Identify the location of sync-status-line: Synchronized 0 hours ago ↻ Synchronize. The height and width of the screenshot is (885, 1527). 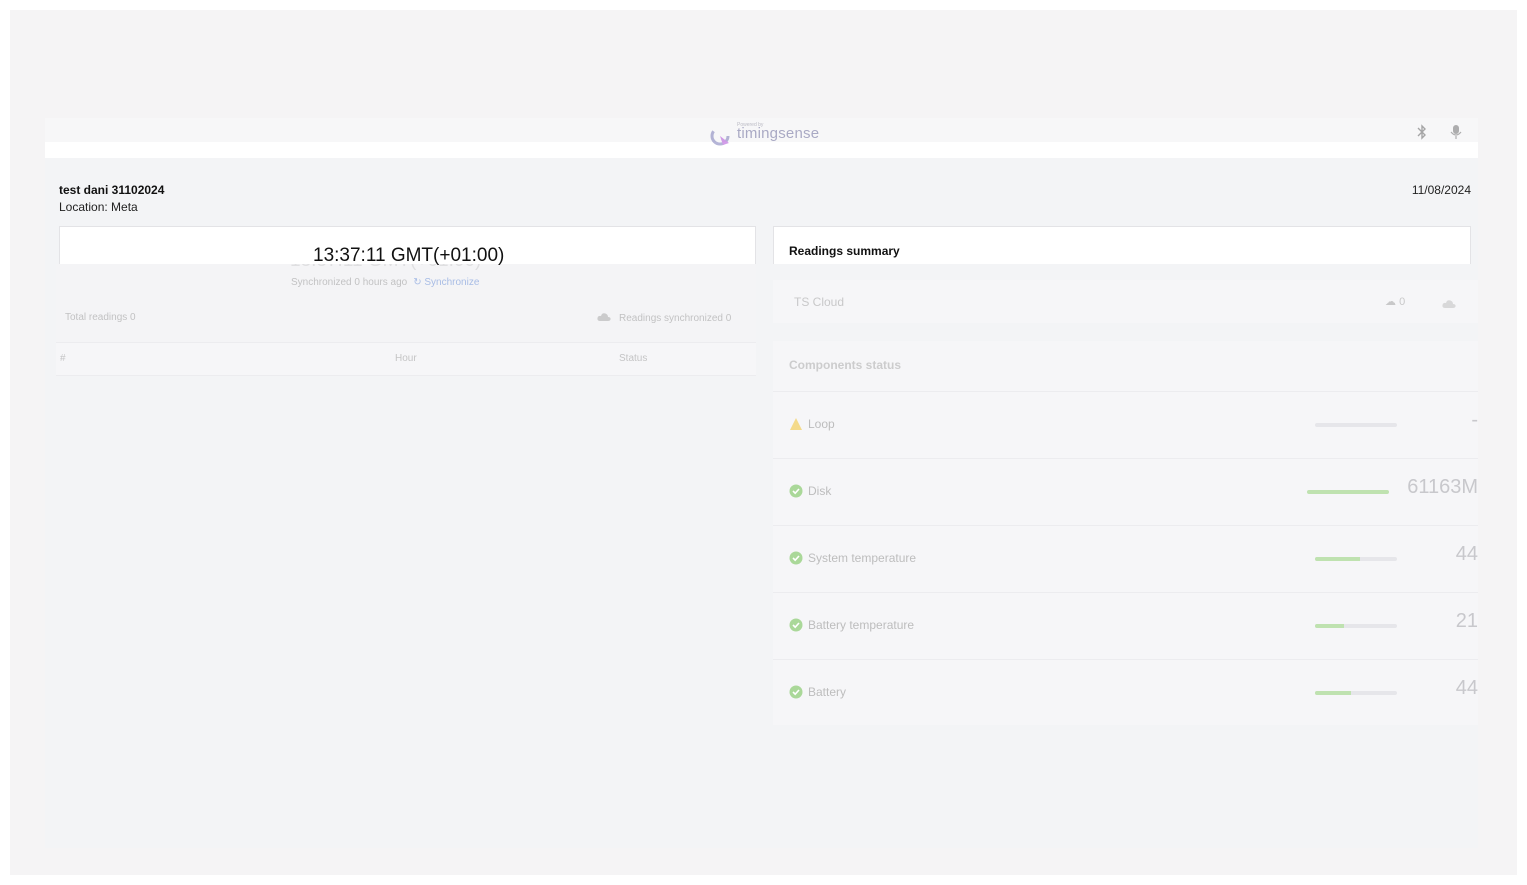
(385, 282).